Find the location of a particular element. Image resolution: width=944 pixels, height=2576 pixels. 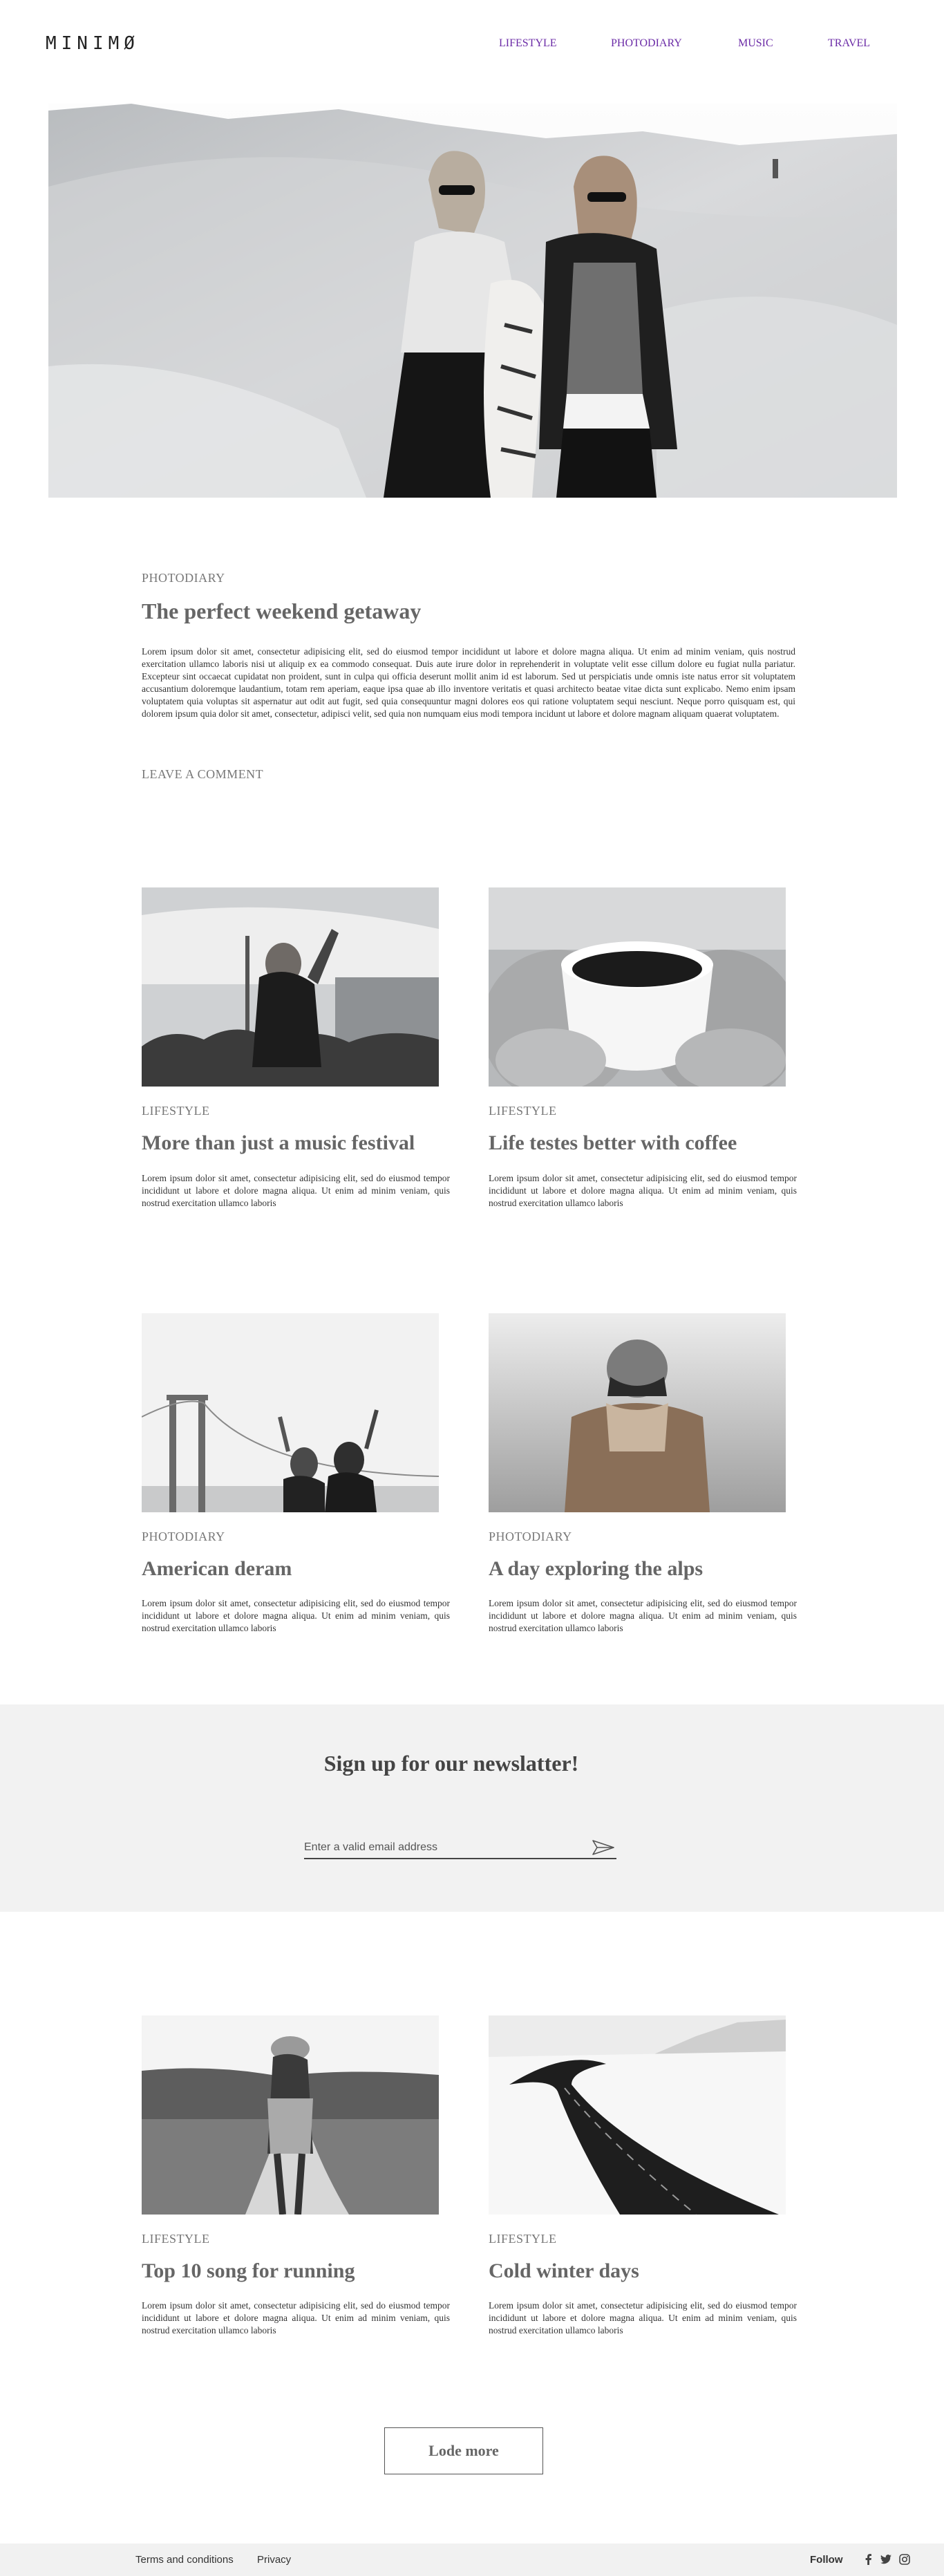

instagram-icon is located at coordinates (904, 2559).